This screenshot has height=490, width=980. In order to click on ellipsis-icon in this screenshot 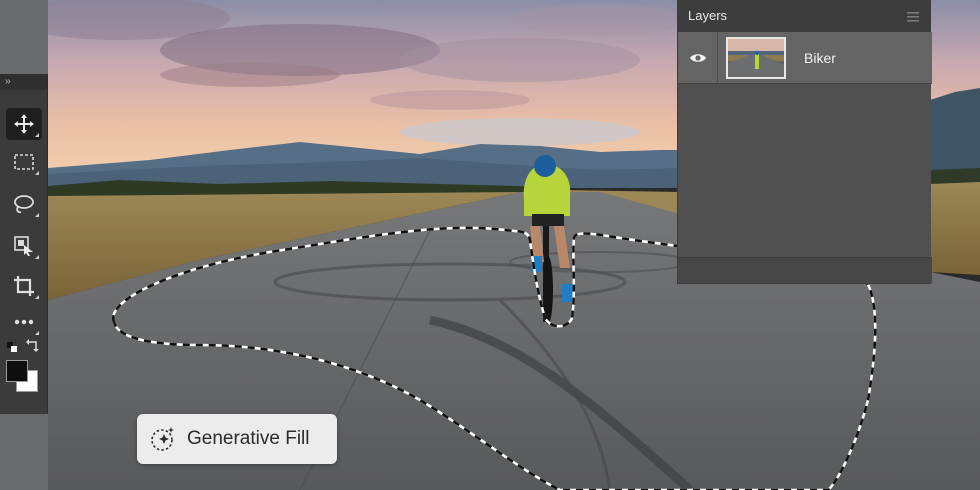, I will do `click(24, 322)`.